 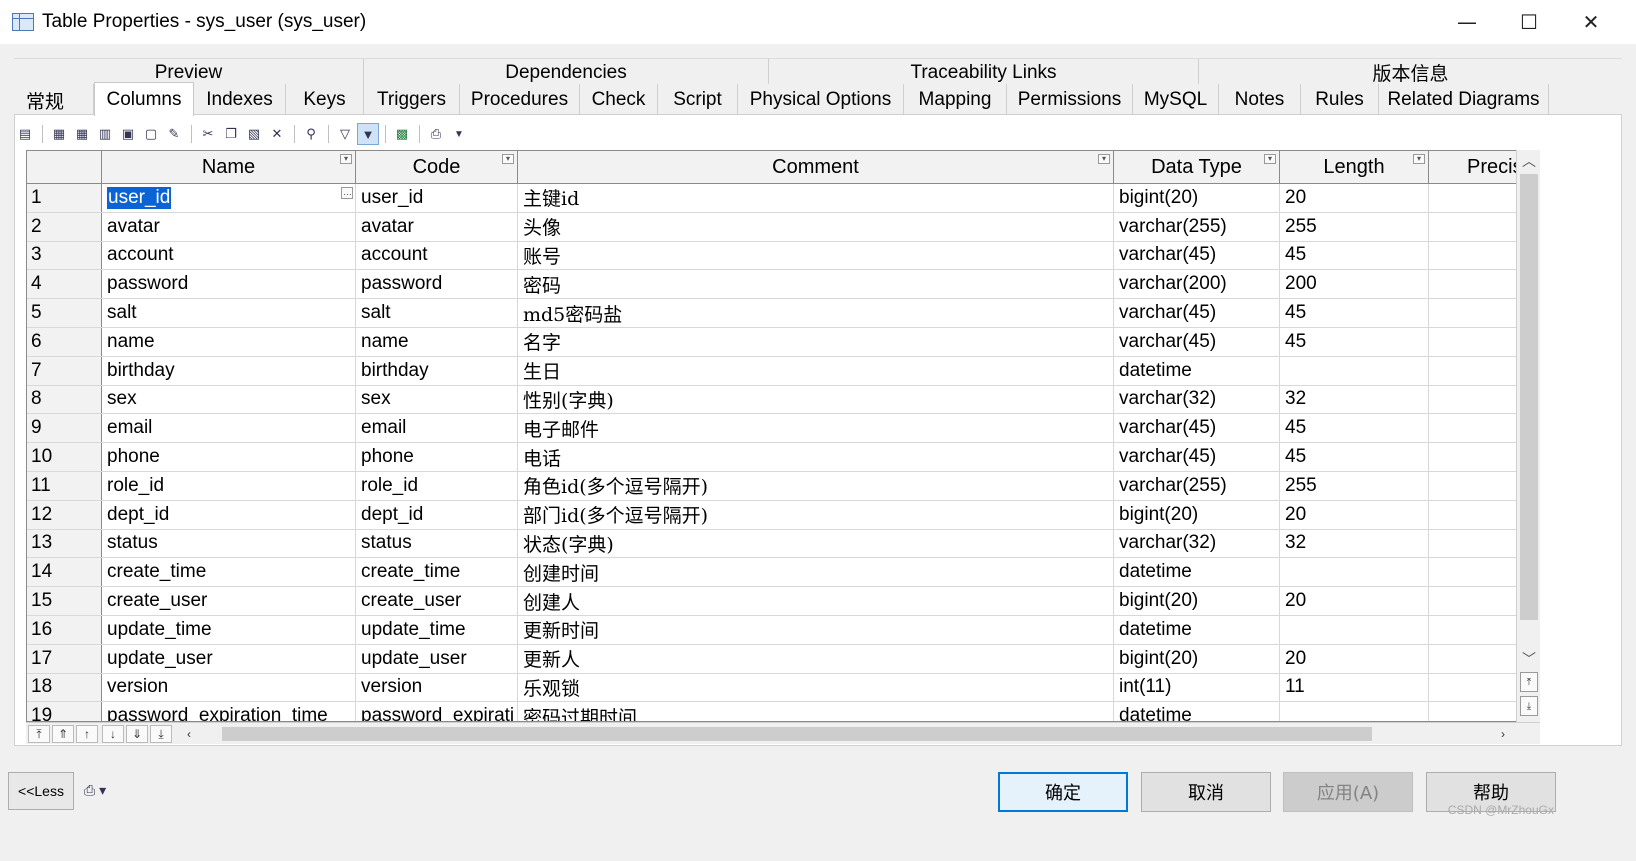 I want to click on comment-cell: 主键id, so click(x=816, y=198).